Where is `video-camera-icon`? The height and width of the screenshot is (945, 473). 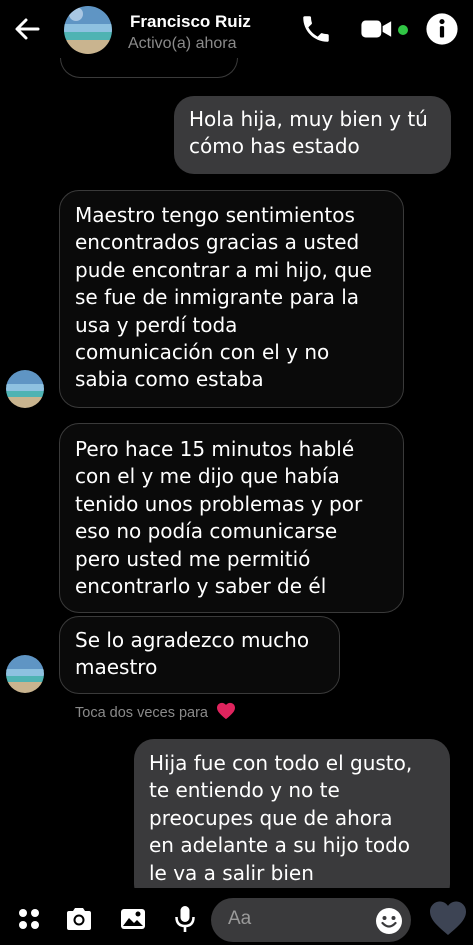
video-camera-icon is located at coordinates (377, 29).